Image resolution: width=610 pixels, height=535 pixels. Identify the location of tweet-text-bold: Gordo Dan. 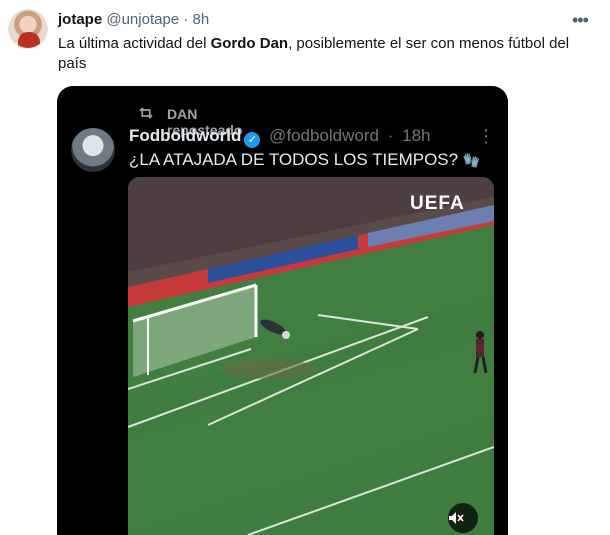
(249, 43).